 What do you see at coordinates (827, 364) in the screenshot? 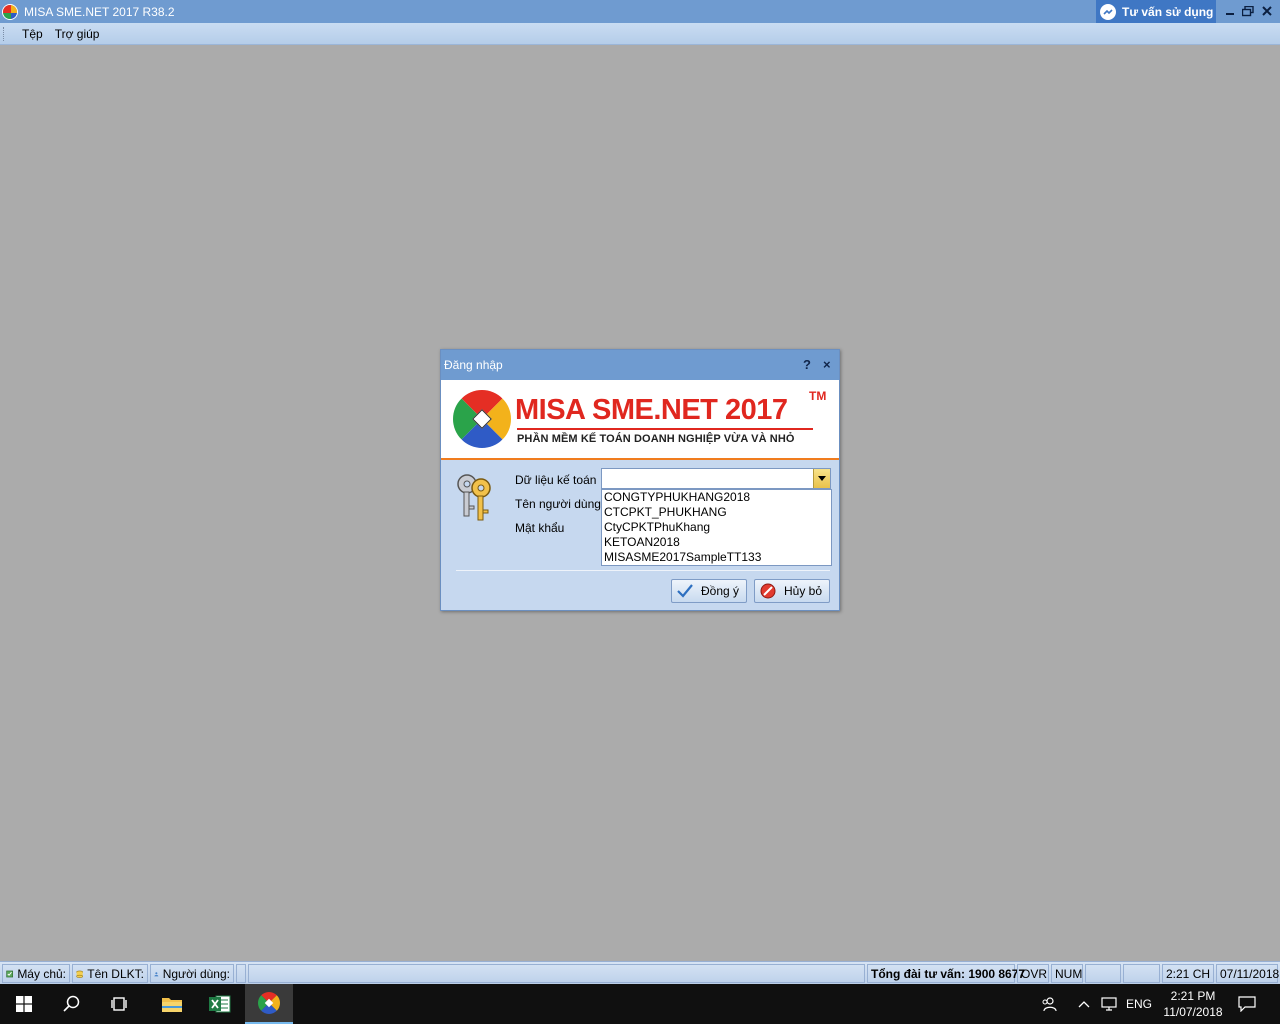
I see `dialog-close-icon: ×` at bounding box center [827, 364].